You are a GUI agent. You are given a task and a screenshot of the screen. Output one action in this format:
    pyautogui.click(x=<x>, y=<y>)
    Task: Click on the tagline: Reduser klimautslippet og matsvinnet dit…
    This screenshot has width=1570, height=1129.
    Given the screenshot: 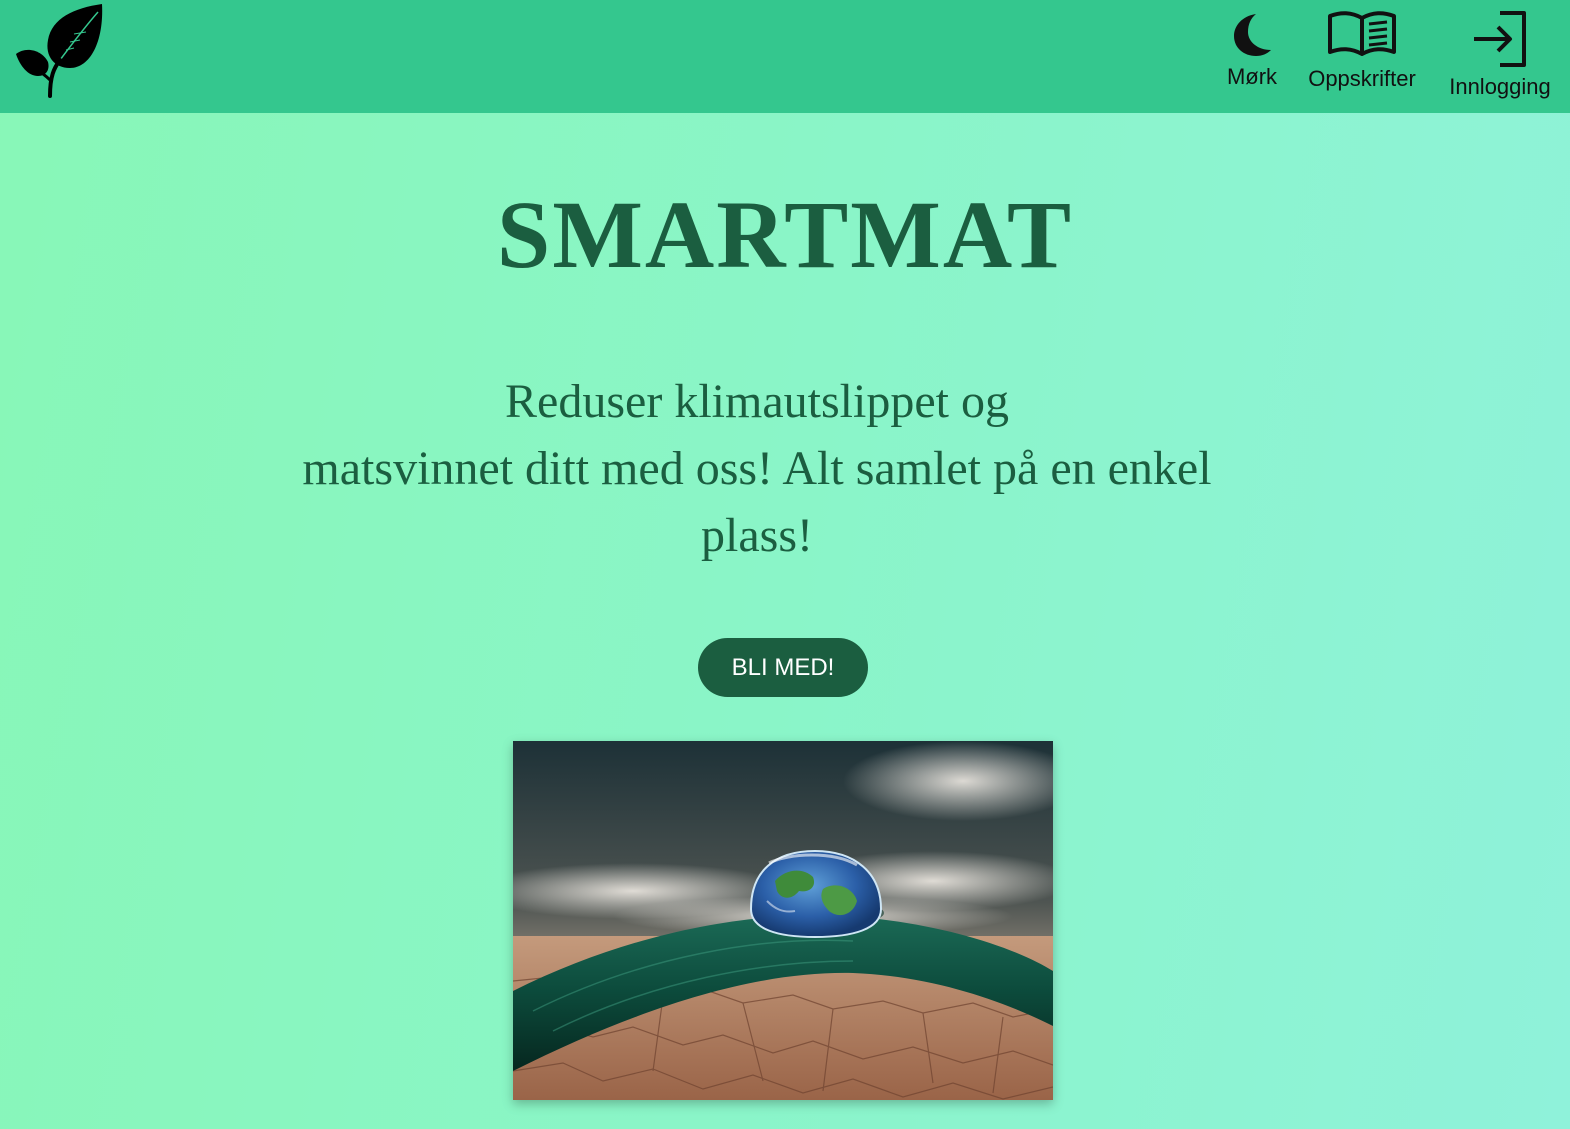 What is the action you would take?
    pyautogui.click(x=757, y=468)
    